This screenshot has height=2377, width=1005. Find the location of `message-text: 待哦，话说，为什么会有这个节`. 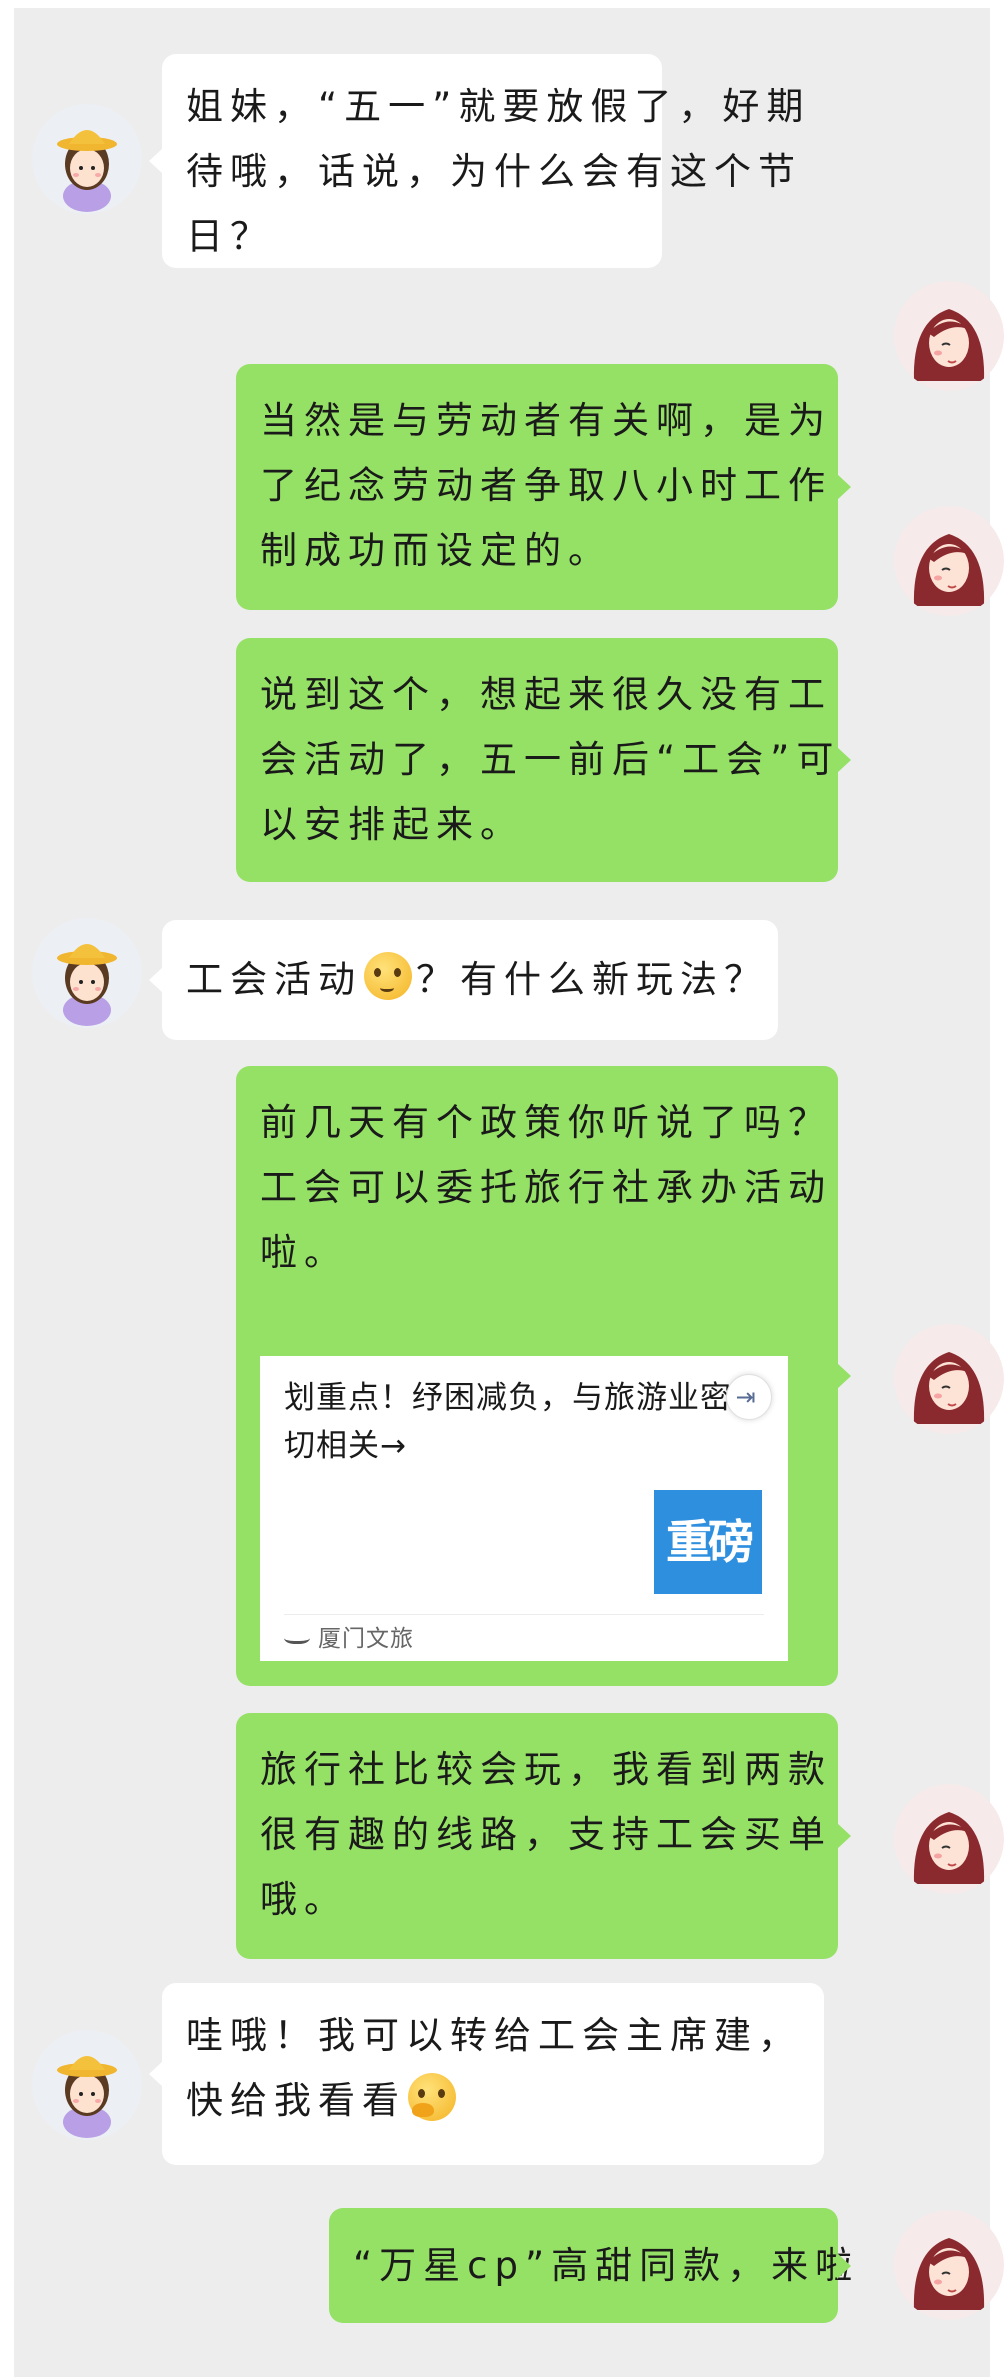

message-text: 待哦，话说，为什么会有这个节 is located at coordinates (494, 171).